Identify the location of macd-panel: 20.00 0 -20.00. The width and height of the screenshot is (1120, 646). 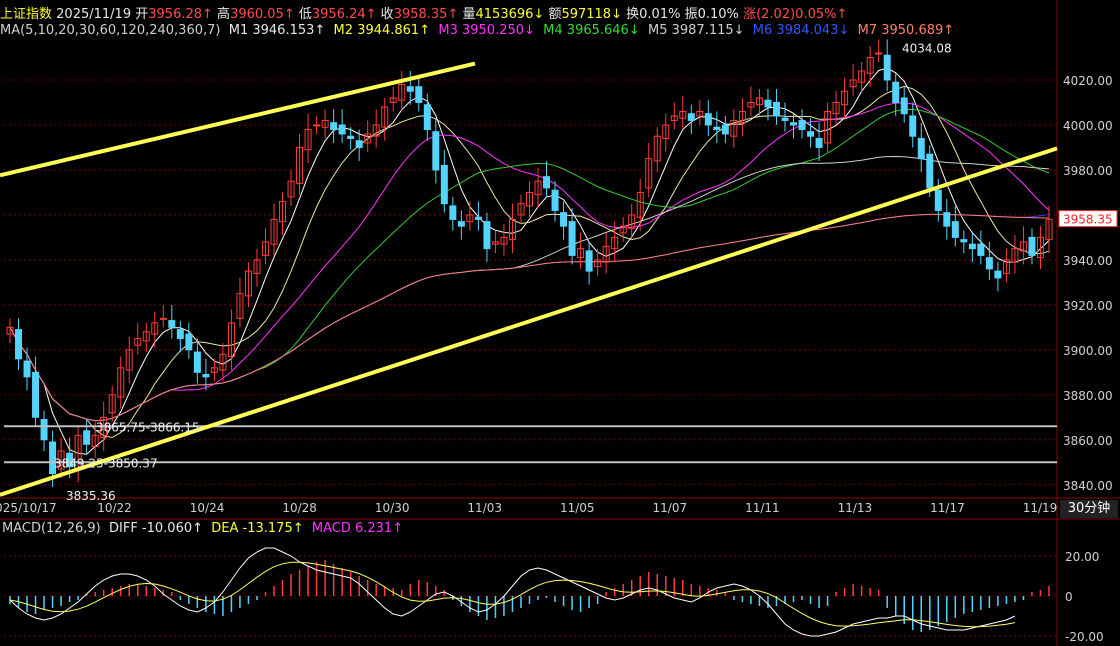
(554, 595).